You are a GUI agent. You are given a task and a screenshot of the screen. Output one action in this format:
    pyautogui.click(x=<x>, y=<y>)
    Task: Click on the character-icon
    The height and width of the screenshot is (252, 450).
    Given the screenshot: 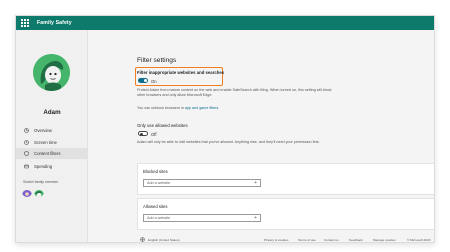 What is the action you would take?
    pyautogui.click(x=39, y=193)
    